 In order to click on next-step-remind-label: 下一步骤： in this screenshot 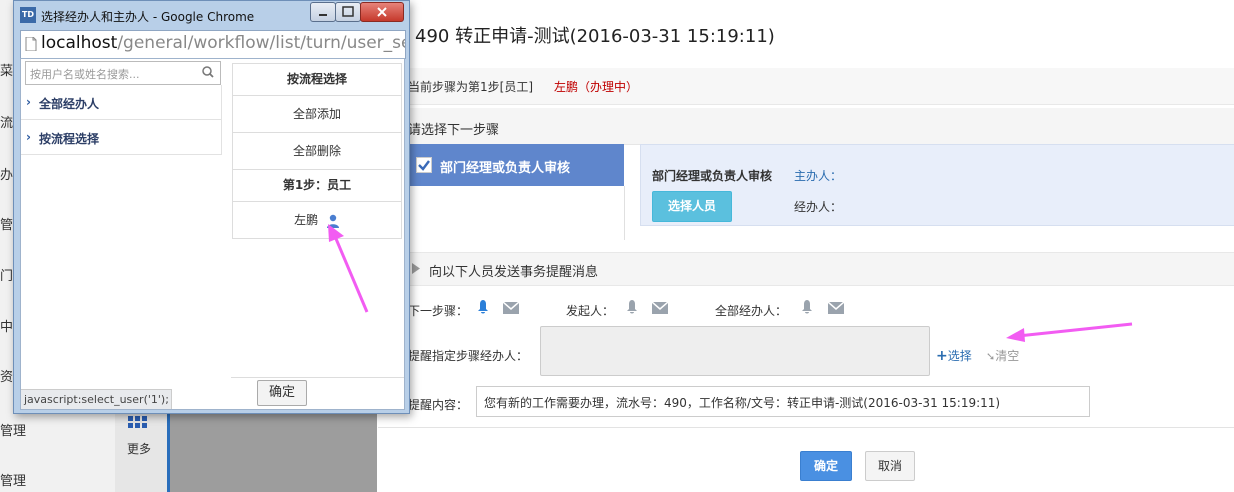, I will do `click(438, 311)`.